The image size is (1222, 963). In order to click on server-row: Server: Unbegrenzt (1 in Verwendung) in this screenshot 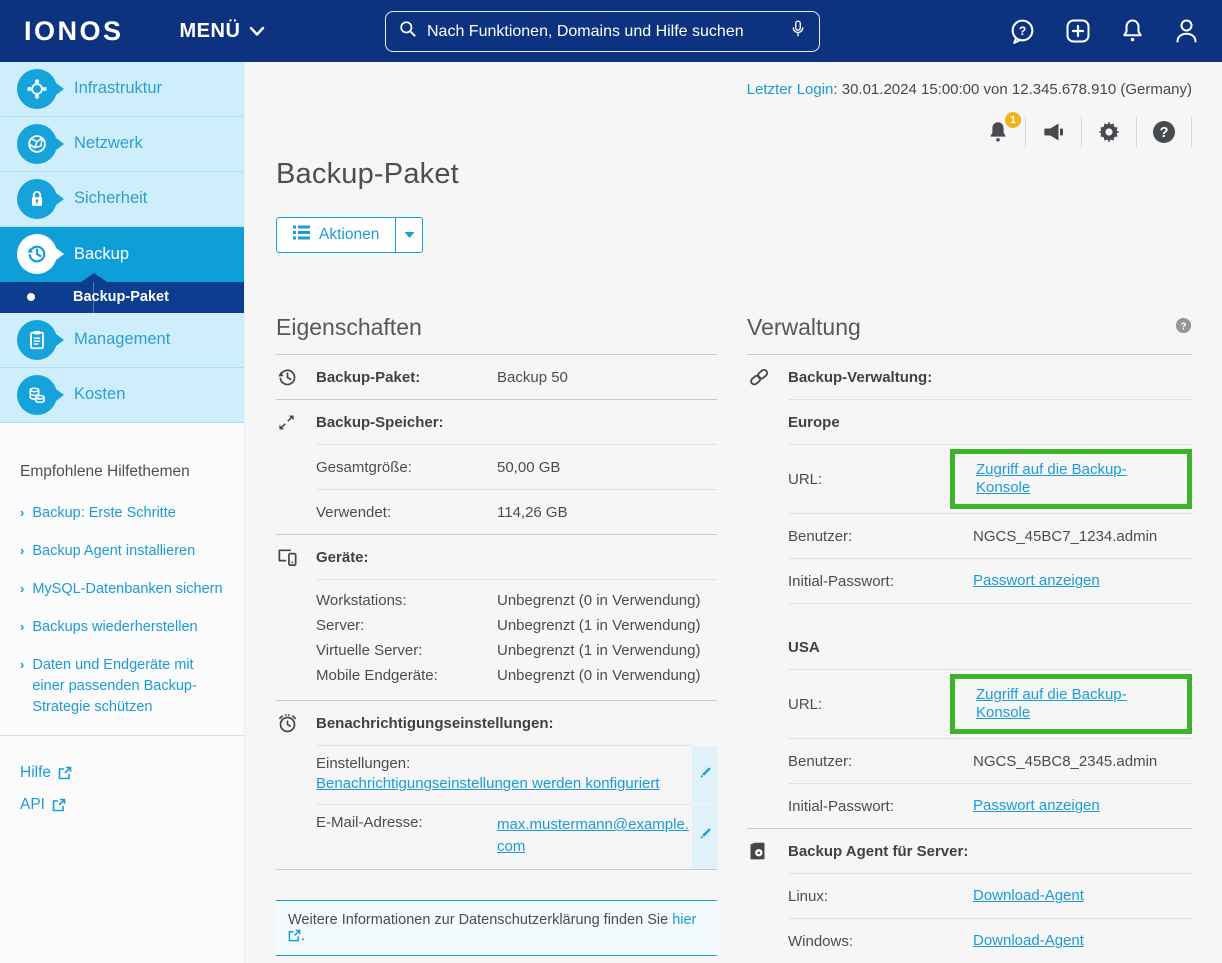, I will do `click(508, 625)`.